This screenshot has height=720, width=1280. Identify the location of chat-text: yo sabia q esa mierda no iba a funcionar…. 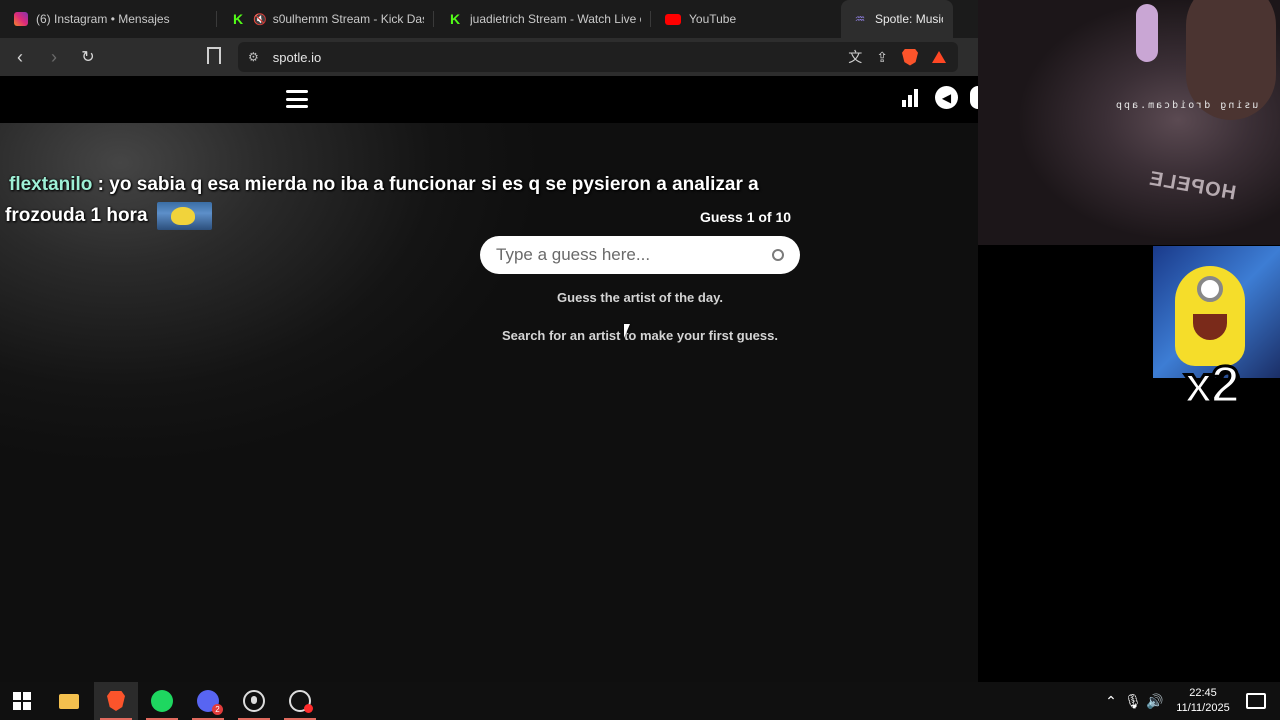
(382, 200).